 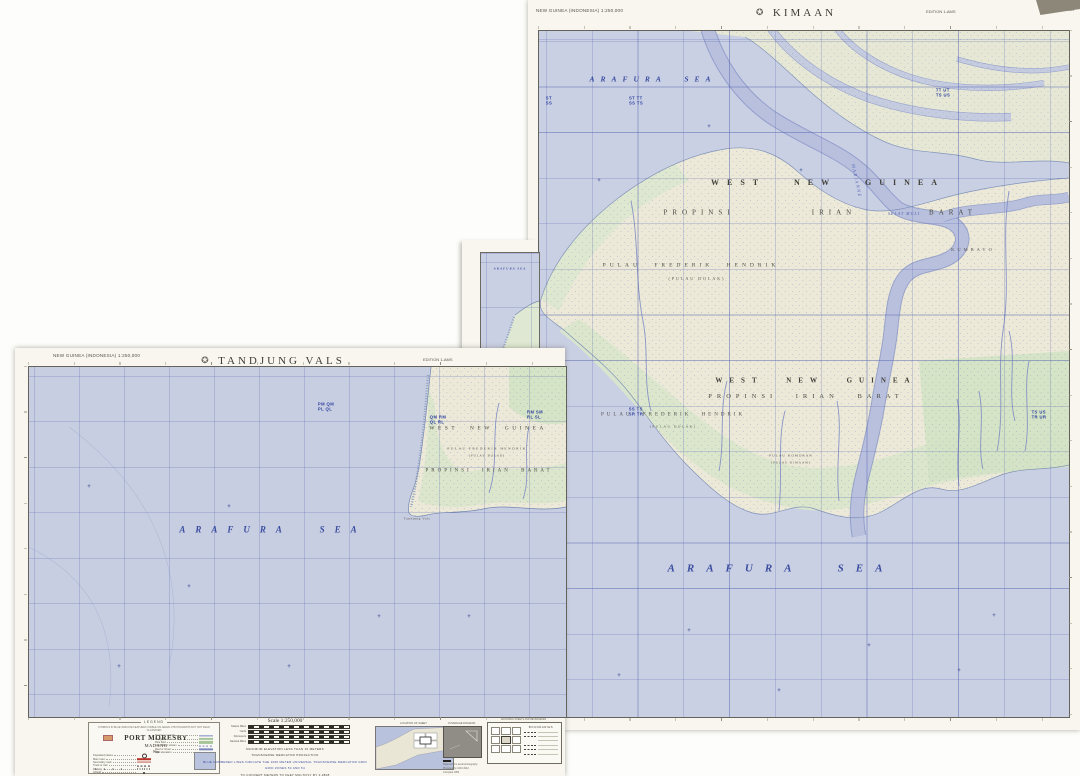 What do you see at coordinates (285, 755) in the screenshot?
I see `projection-note: TRANSVERSE MERCATOR PROJECTION` at bounding box center [285, 755].